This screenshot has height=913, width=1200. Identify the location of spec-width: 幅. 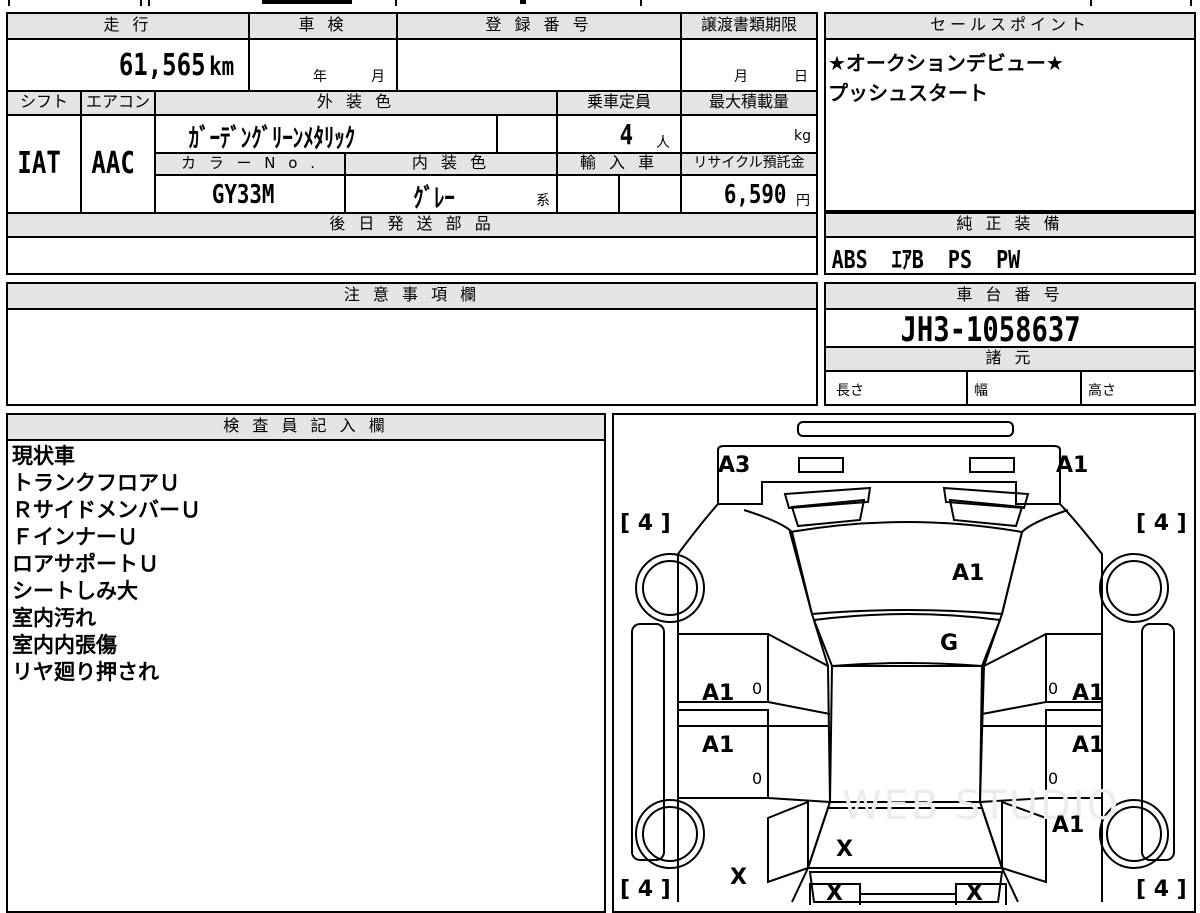
(981, 391).